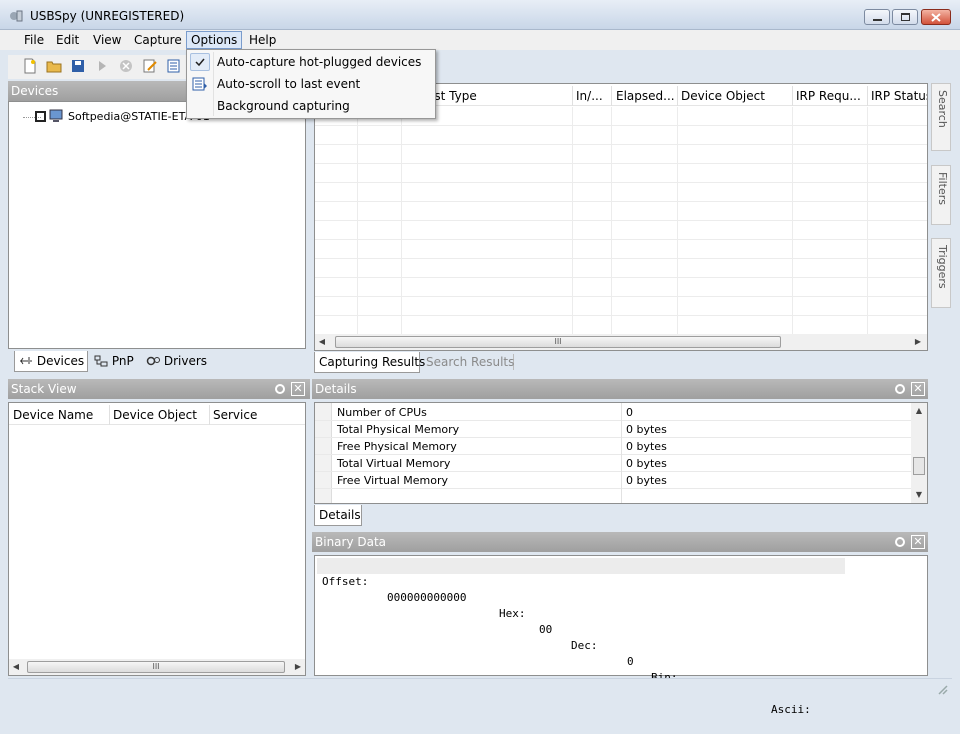  What do you see at coordinates (283, 106) in the screenshot?
I see `menu-item-background-capturing: Background capturing` at bounding box center [283, 106].